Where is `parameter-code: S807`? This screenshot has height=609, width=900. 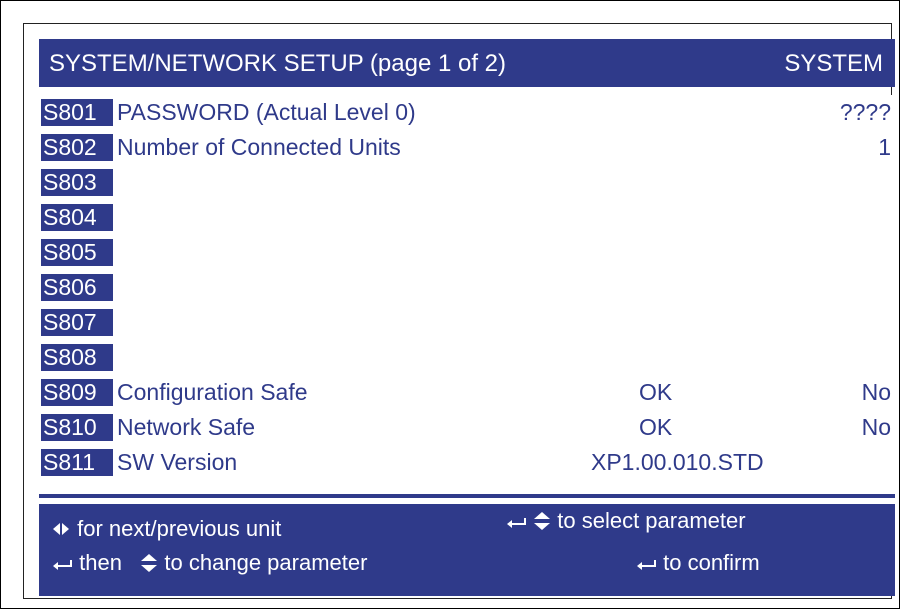 parameter-code: S807 is located at coordinates (77, 322).